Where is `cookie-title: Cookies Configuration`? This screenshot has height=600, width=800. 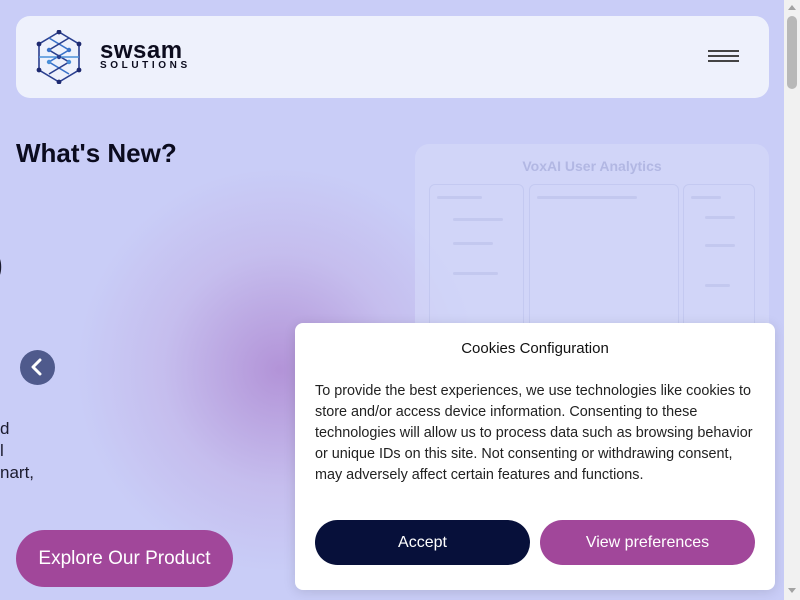 cookie-title: Cookies Configuration is located at coordinates (535, 348).